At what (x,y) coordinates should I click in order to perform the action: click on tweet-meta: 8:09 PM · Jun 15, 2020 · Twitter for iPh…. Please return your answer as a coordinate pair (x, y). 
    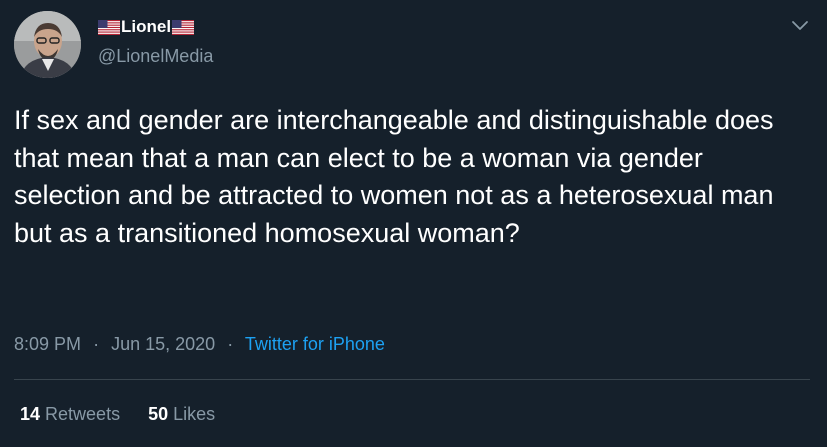
    Looking at the image, I should click on (199, 344).